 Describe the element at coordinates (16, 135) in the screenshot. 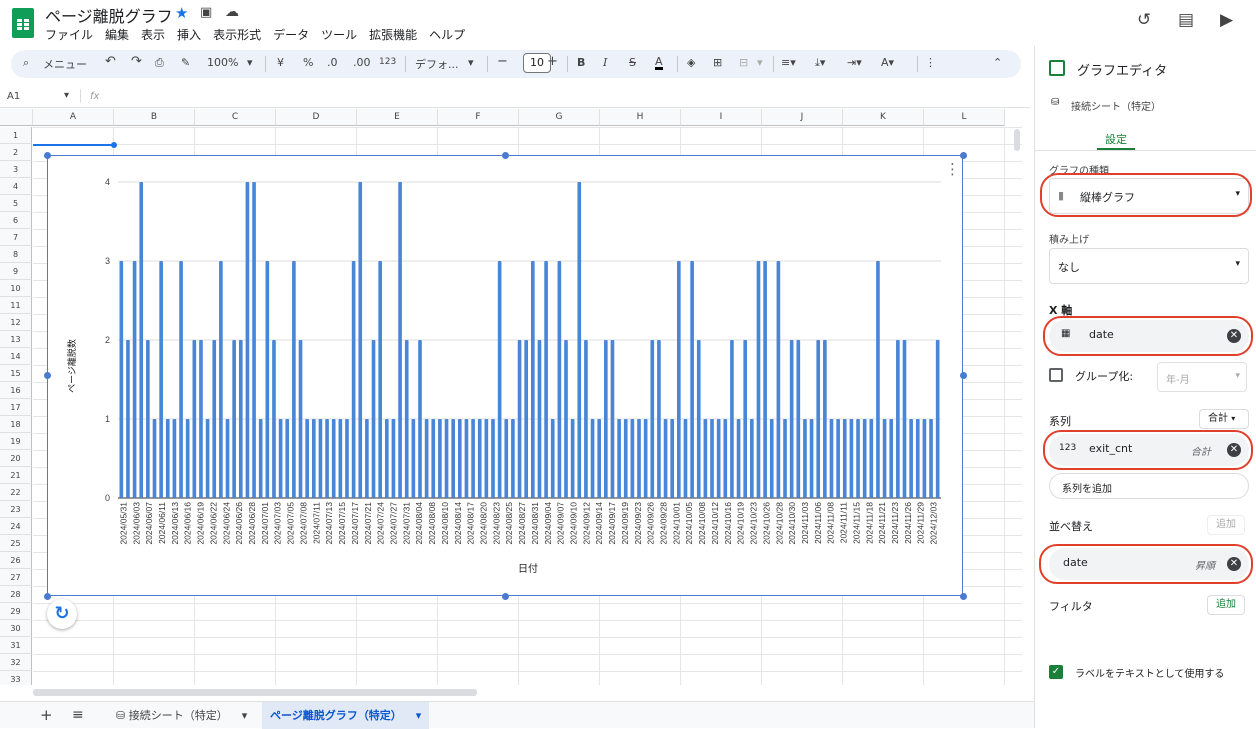

I see `row-header: 1` at that location.